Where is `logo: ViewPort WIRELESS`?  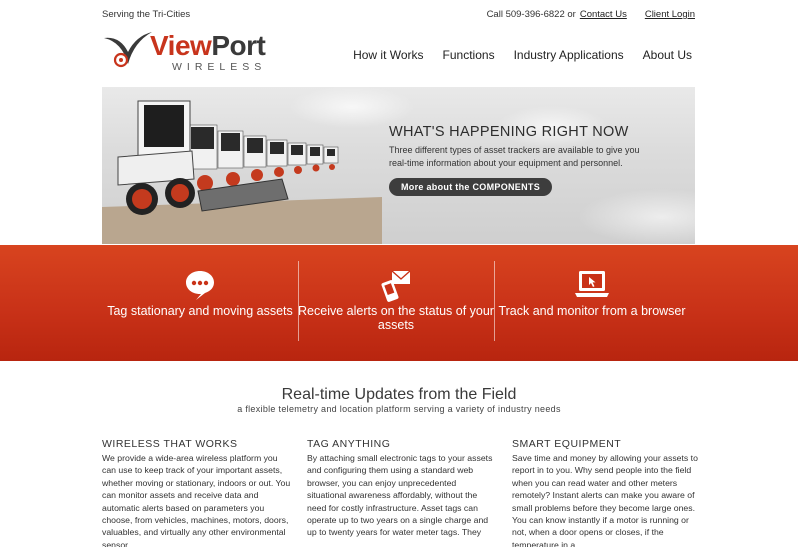 logo: ViewPort WIRELESS is located at coordinates (197, 52).